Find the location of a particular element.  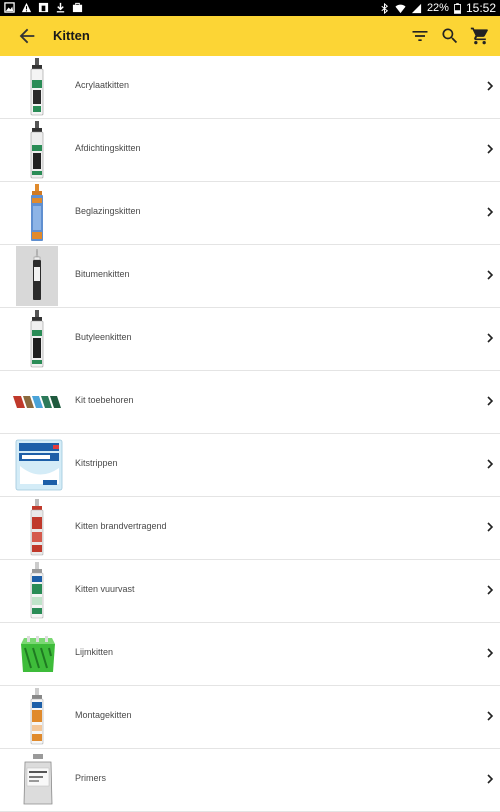

list-item-label: Montagekitten is located at coordinates (103, 715).